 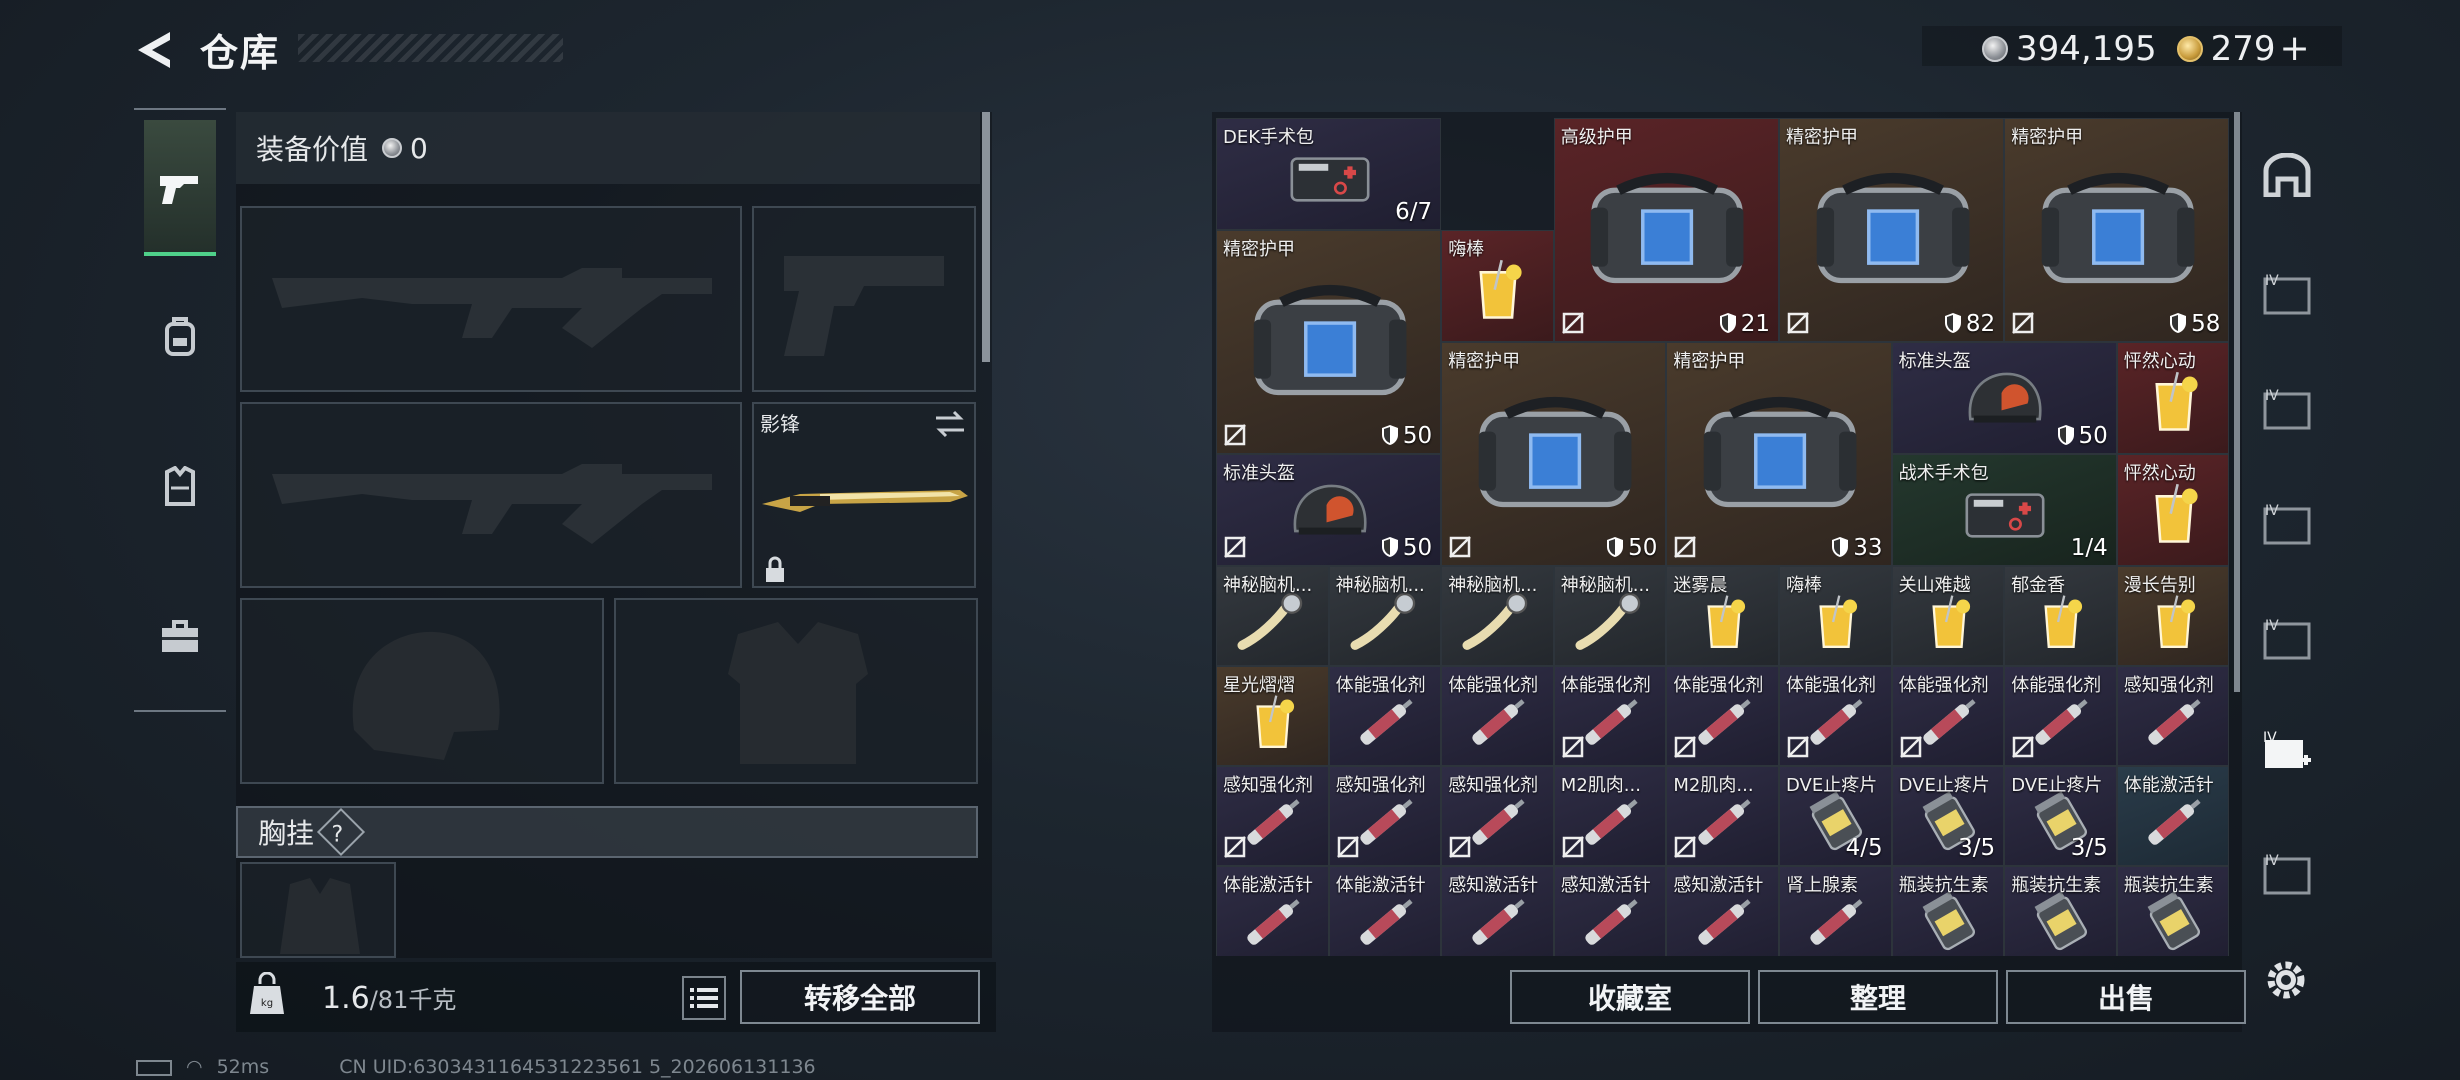 What do you see at coordinates (2086, 48) in the screenshot?
I see `silver-balance: 394,195` at bounding box center [2086, 48].